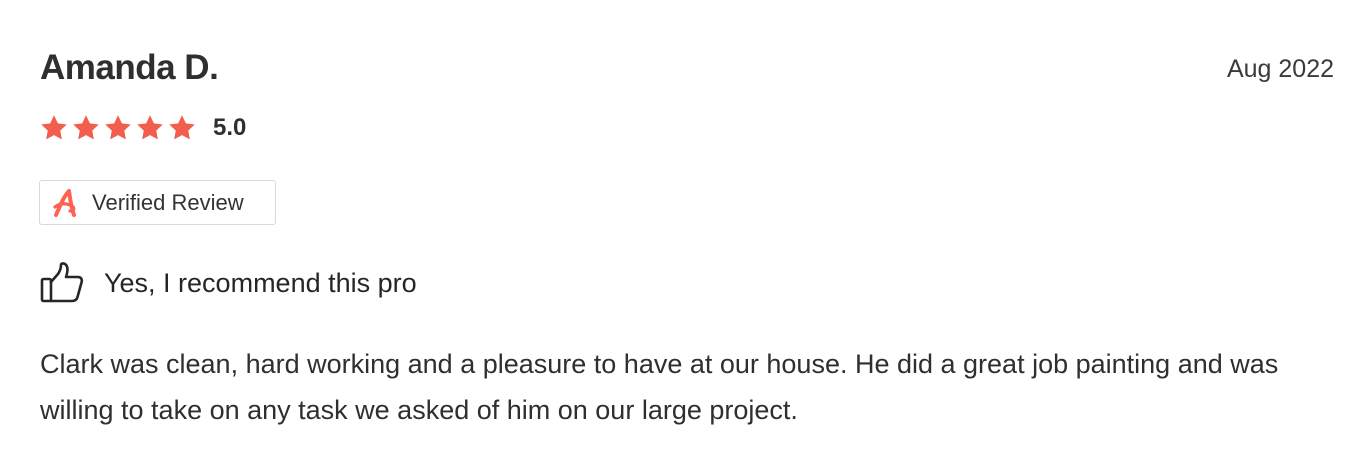 This screenshot has height=467, width=1351. I want to click on verified-review-label: Verified Review, so click(168, 202).